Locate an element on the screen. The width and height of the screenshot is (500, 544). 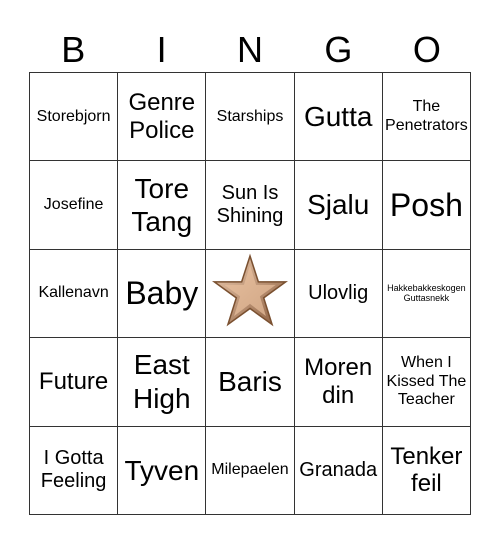
cell-label: Gutta is located at coordinates (338, 116).